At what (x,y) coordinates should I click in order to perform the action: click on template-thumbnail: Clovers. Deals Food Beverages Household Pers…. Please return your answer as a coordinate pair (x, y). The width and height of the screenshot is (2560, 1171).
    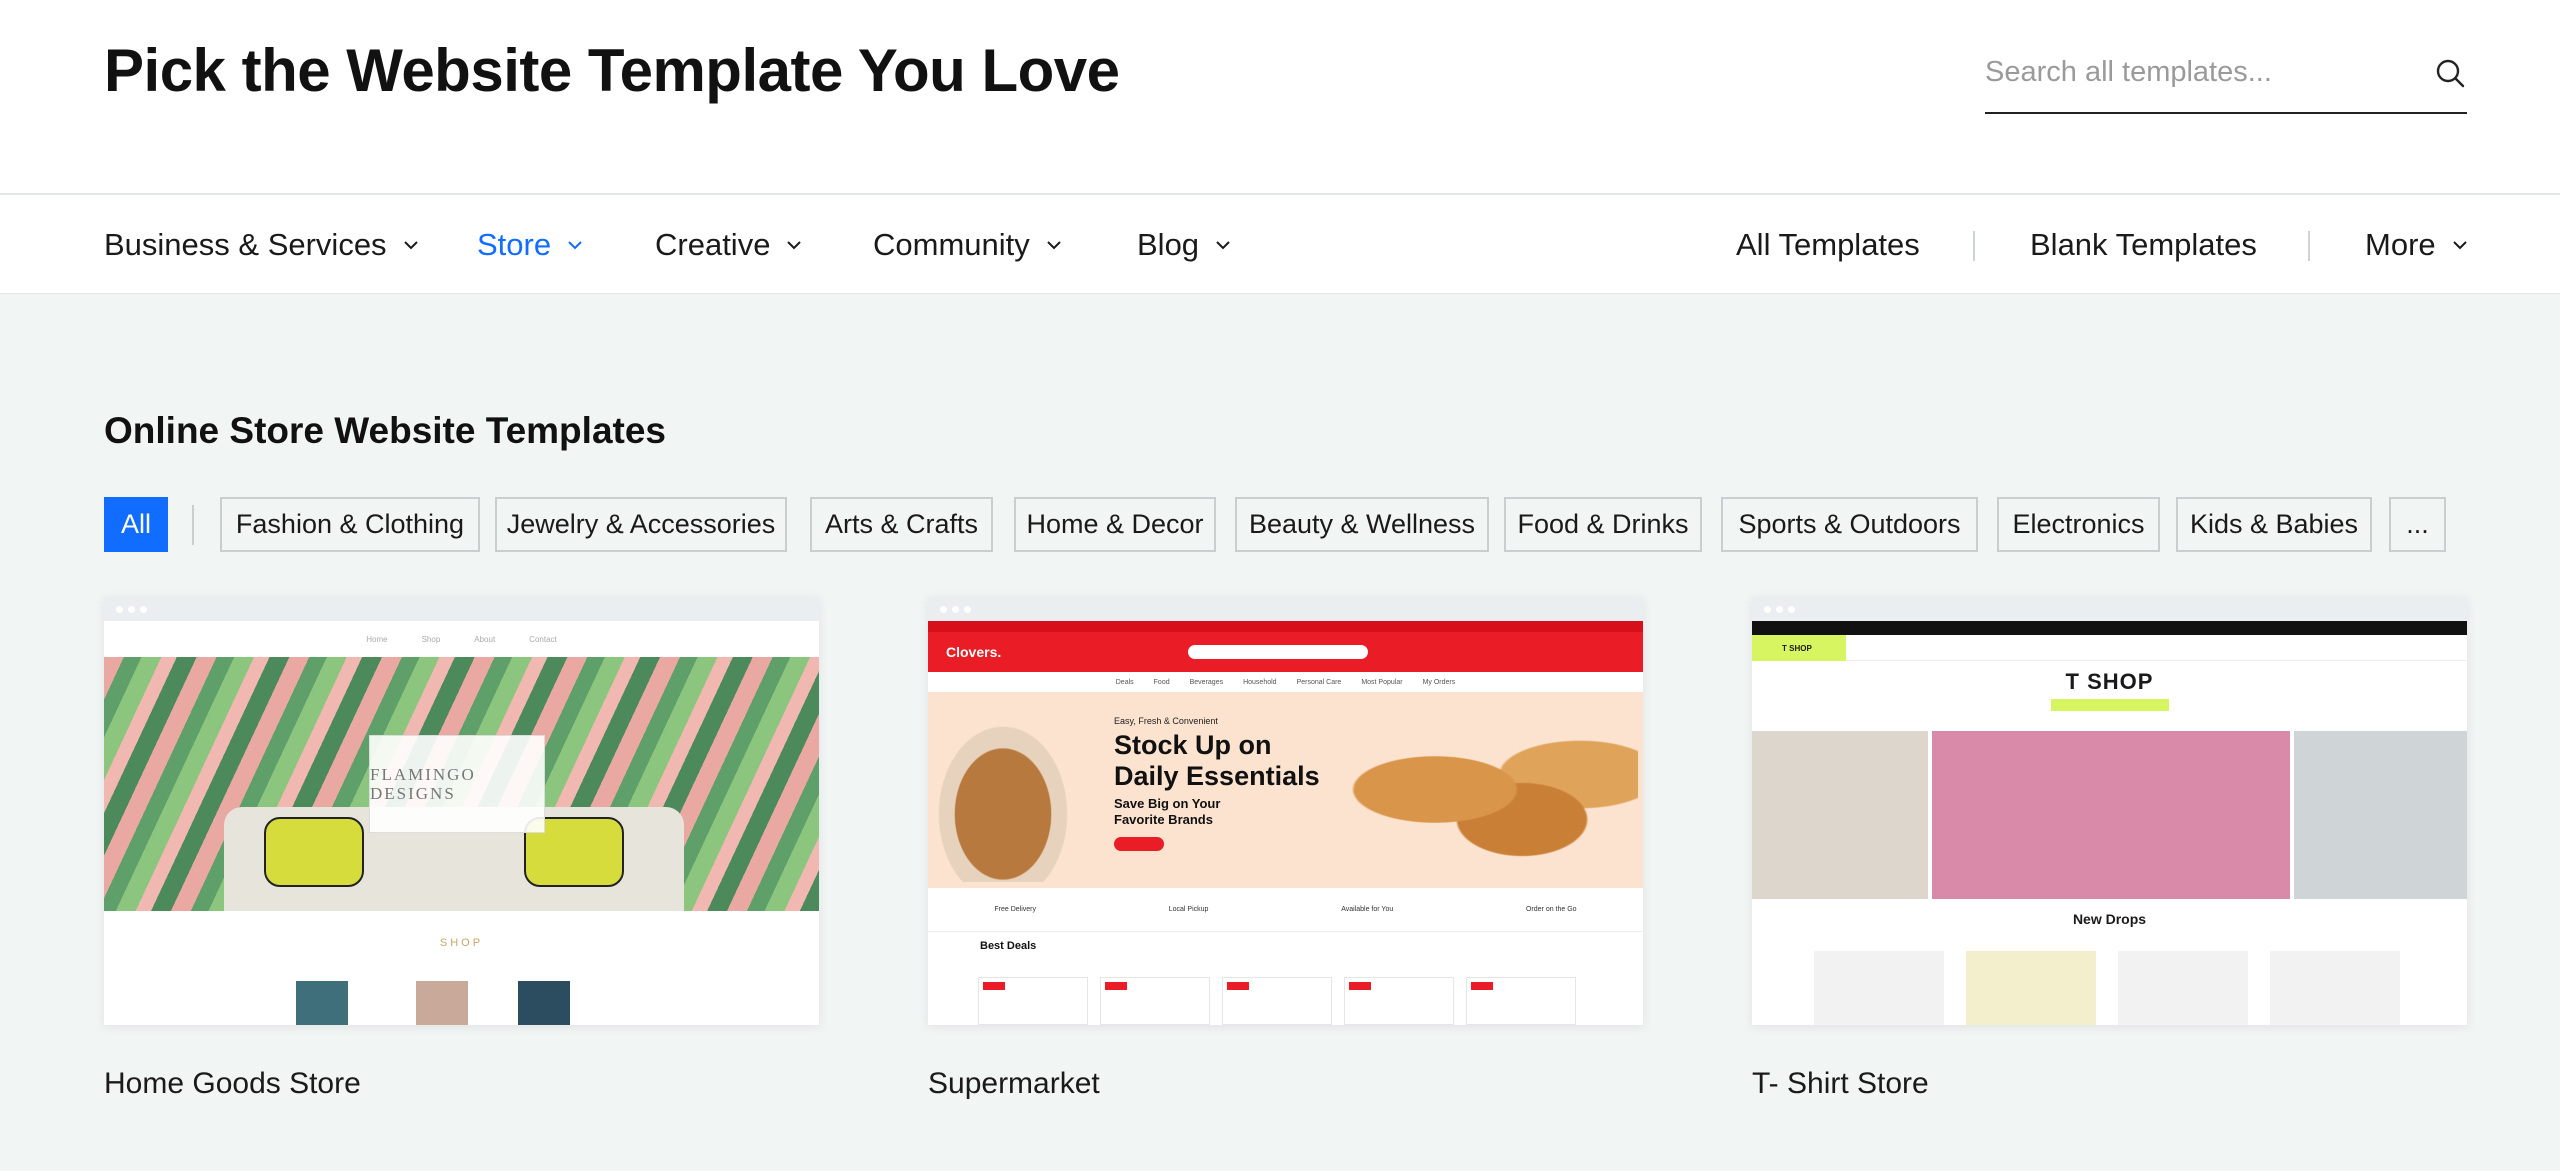
    Looking at the image, I should click on (1285, 811).